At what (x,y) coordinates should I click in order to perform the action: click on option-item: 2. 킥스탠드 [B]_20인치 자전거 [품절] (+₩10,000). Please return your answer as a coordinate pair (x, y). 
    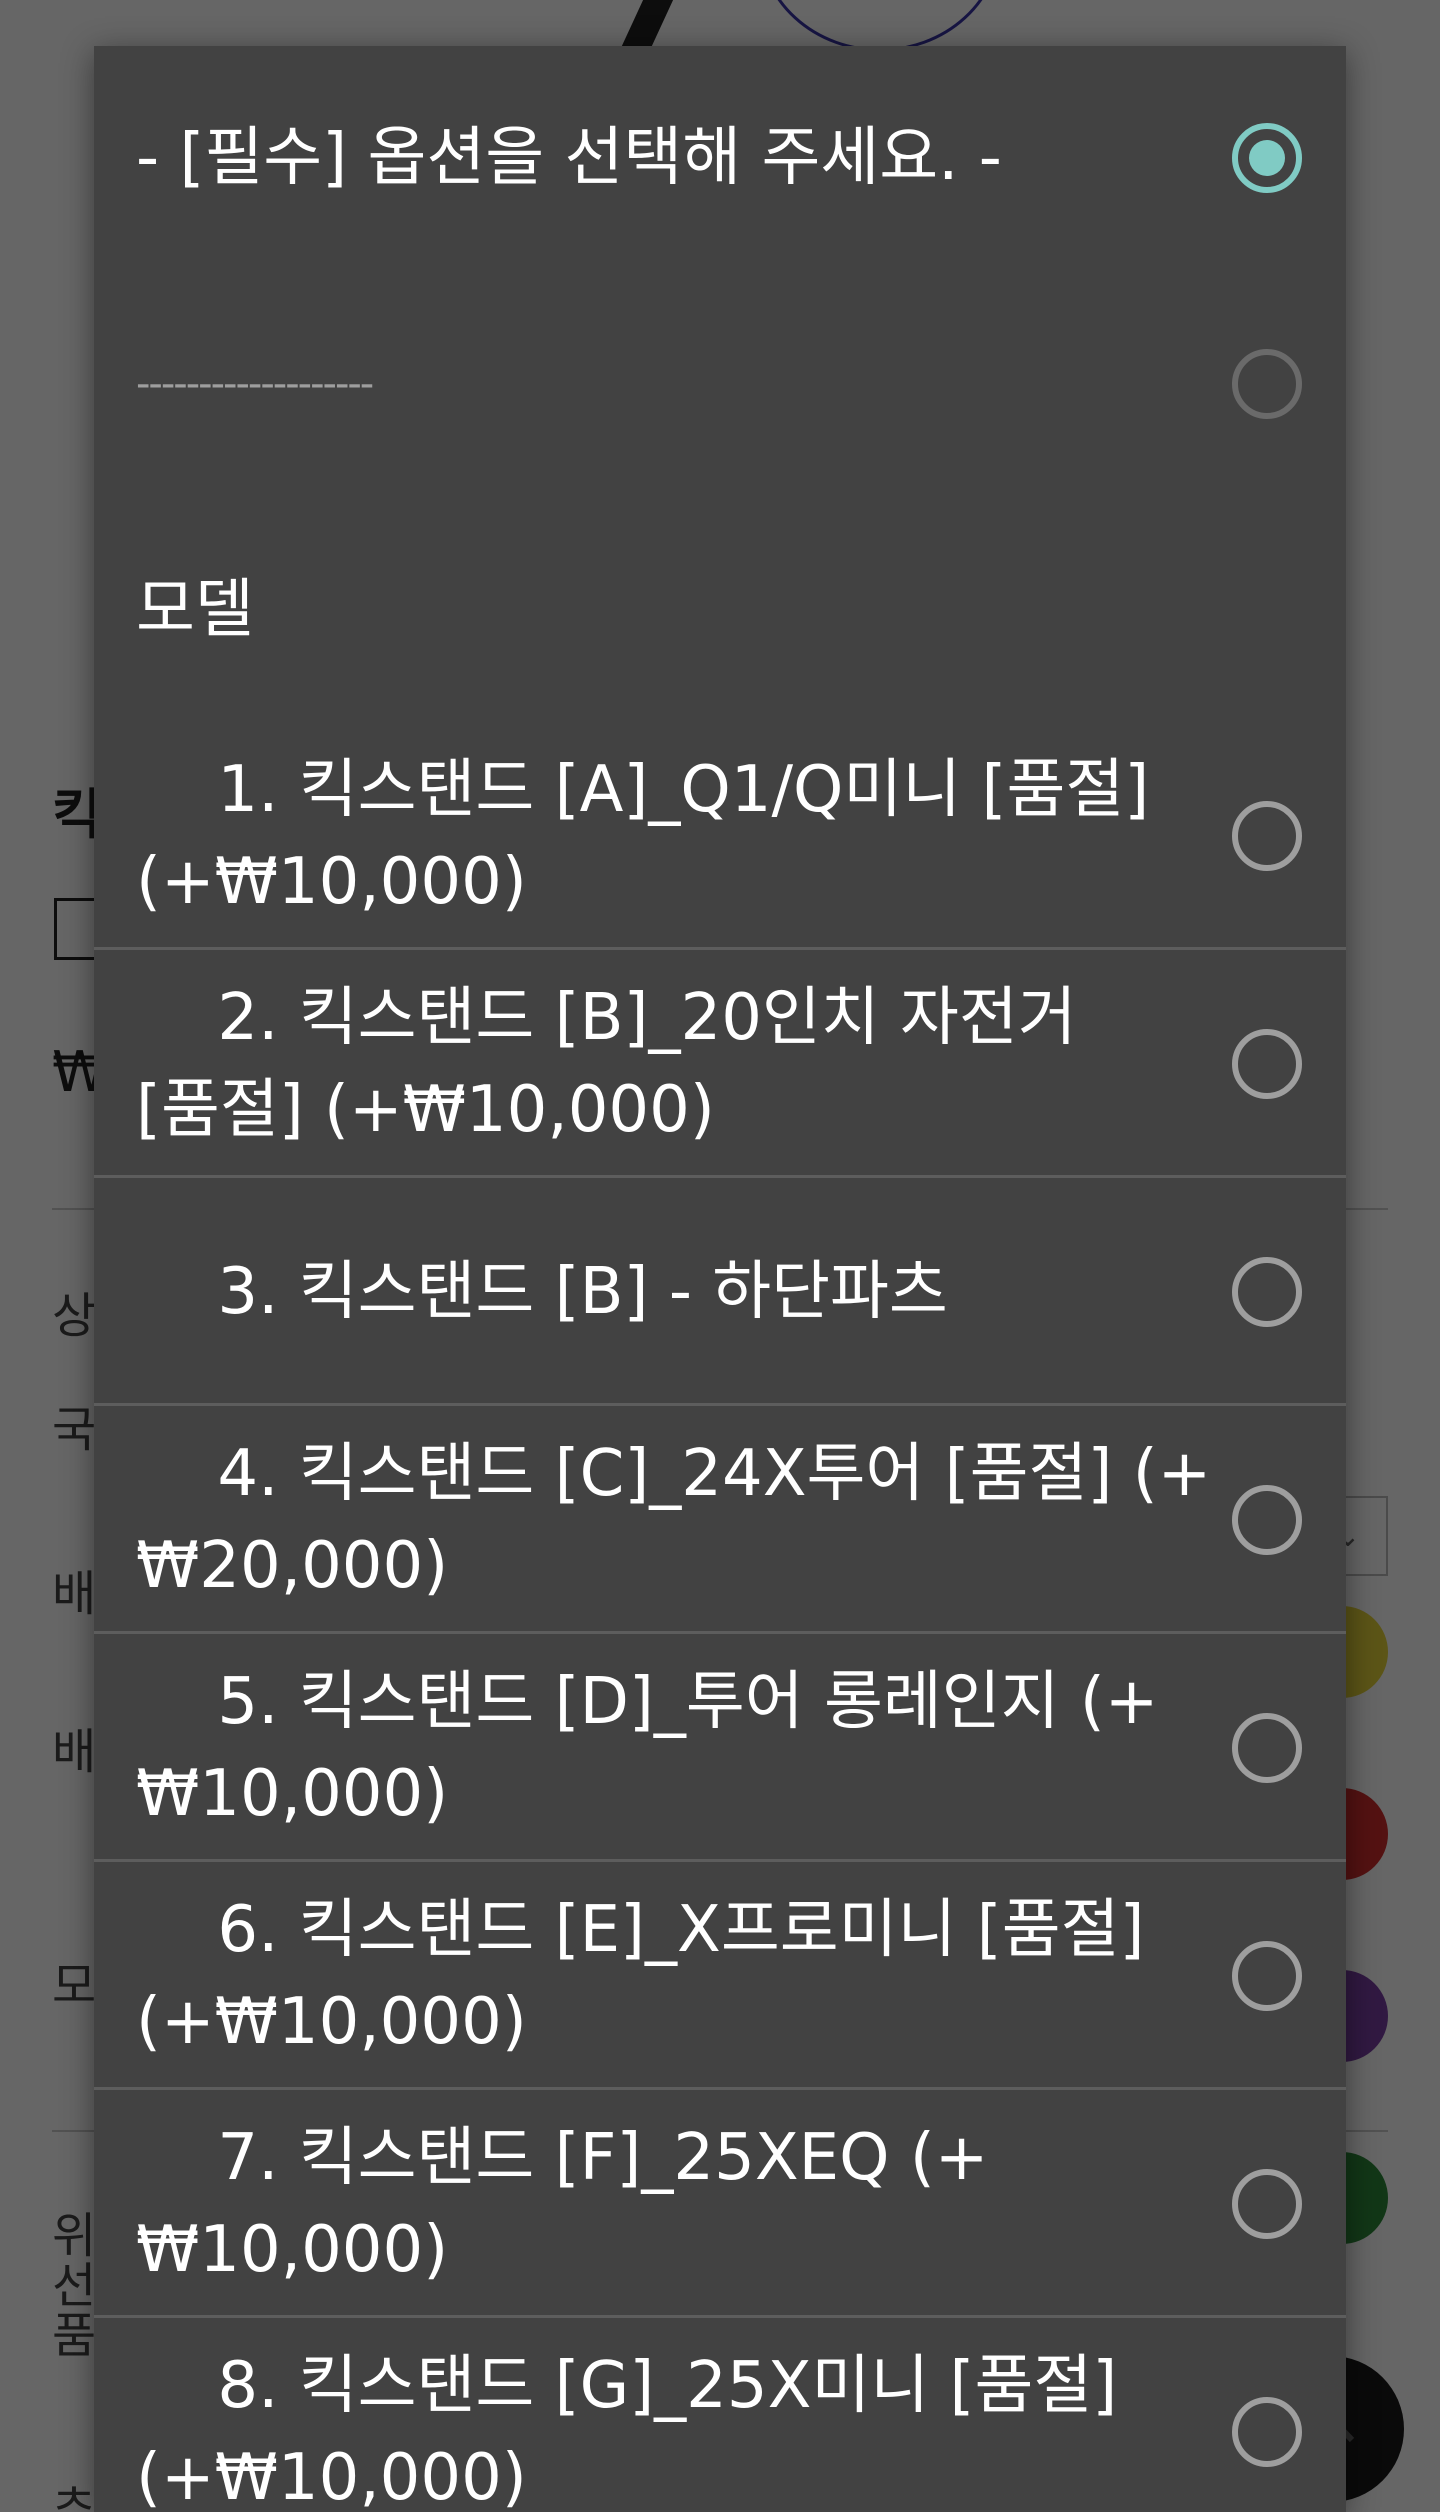
    Looking at the image, I should click on (720, 1064).